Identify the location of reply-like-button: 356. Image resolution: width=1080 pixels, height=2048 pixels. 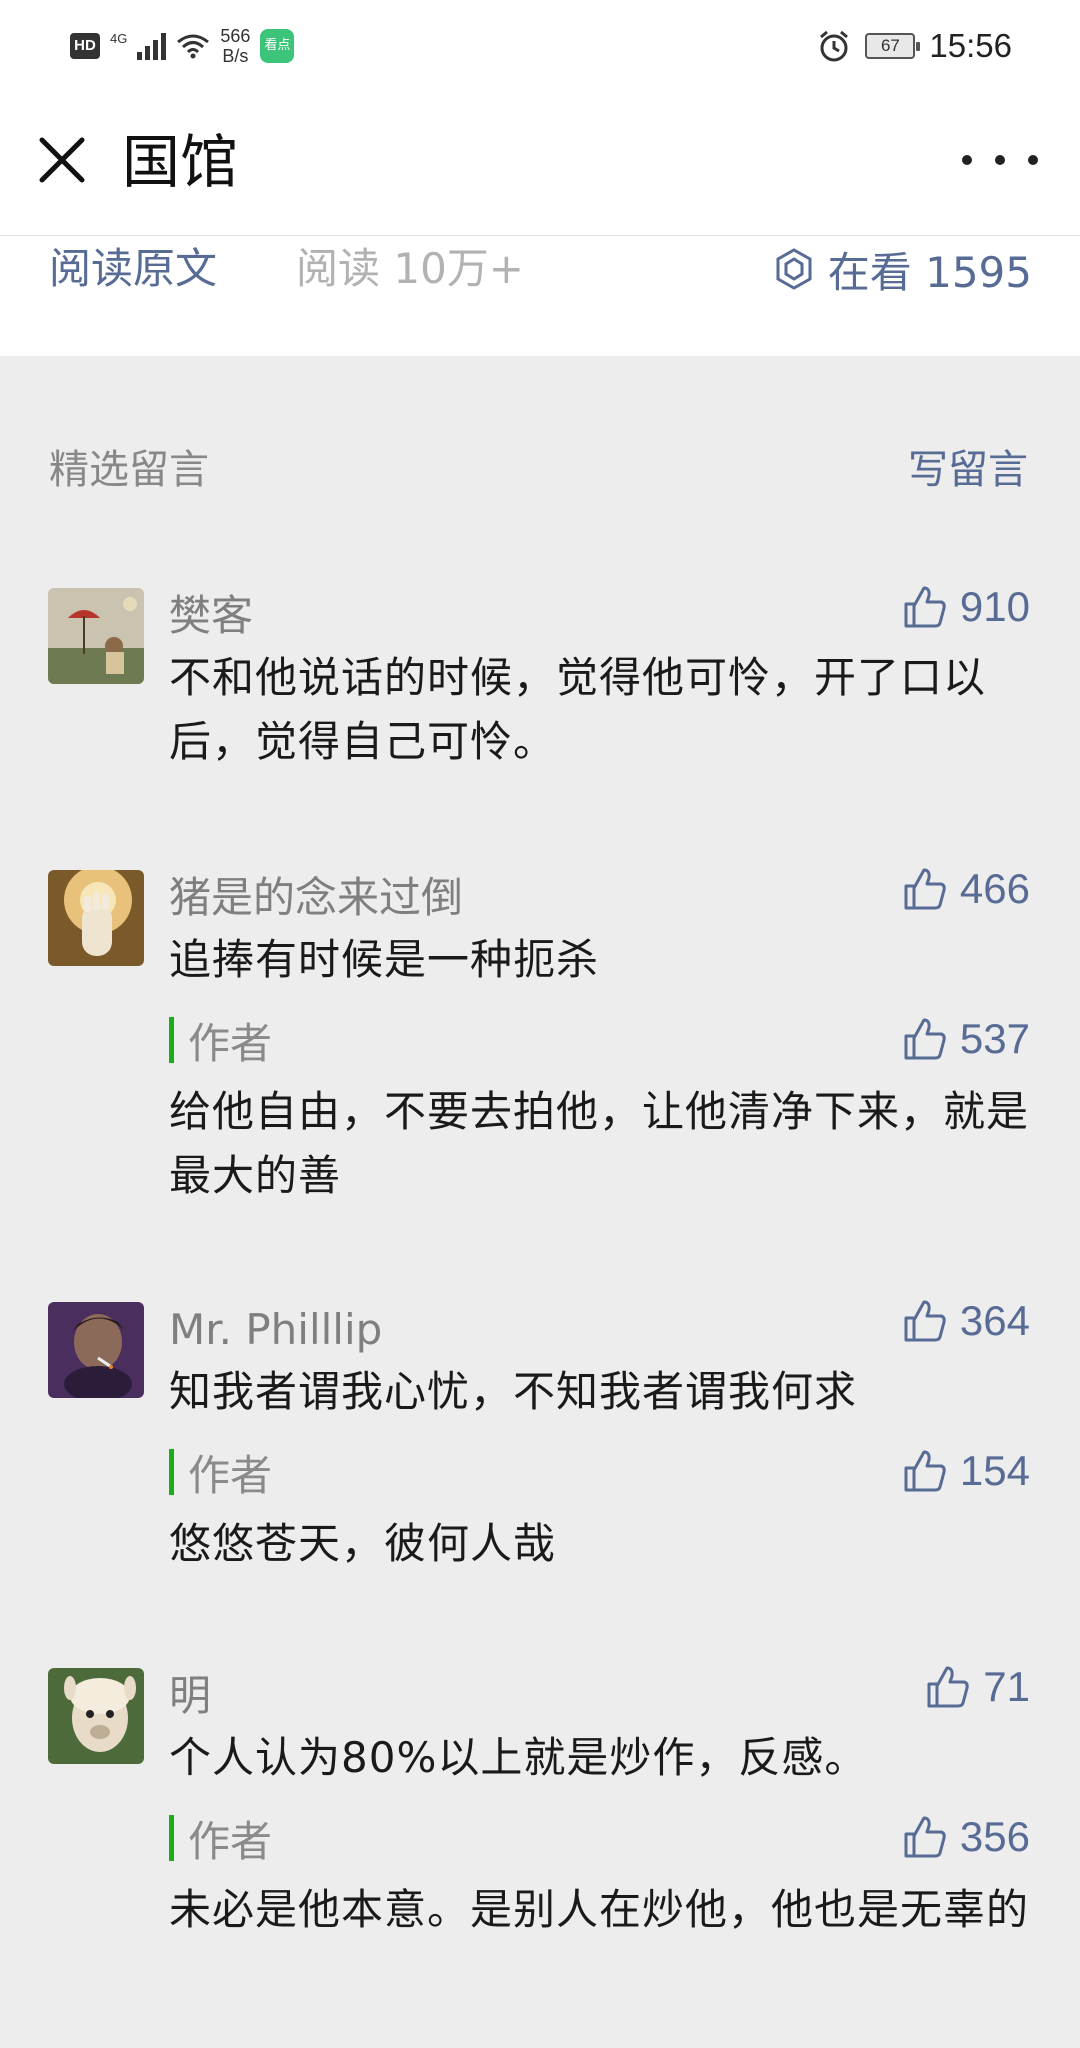
(965, 1837).